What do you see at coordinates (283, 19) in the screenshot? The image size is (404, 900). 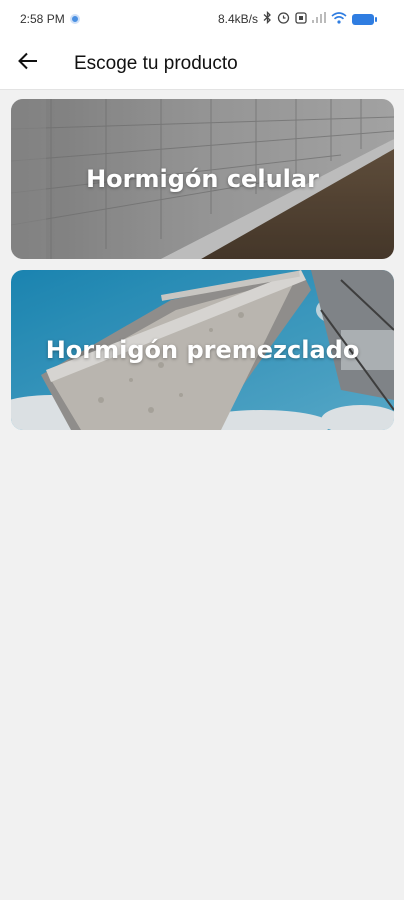 I see `alarm-icon` at bounding box center [283, 19].